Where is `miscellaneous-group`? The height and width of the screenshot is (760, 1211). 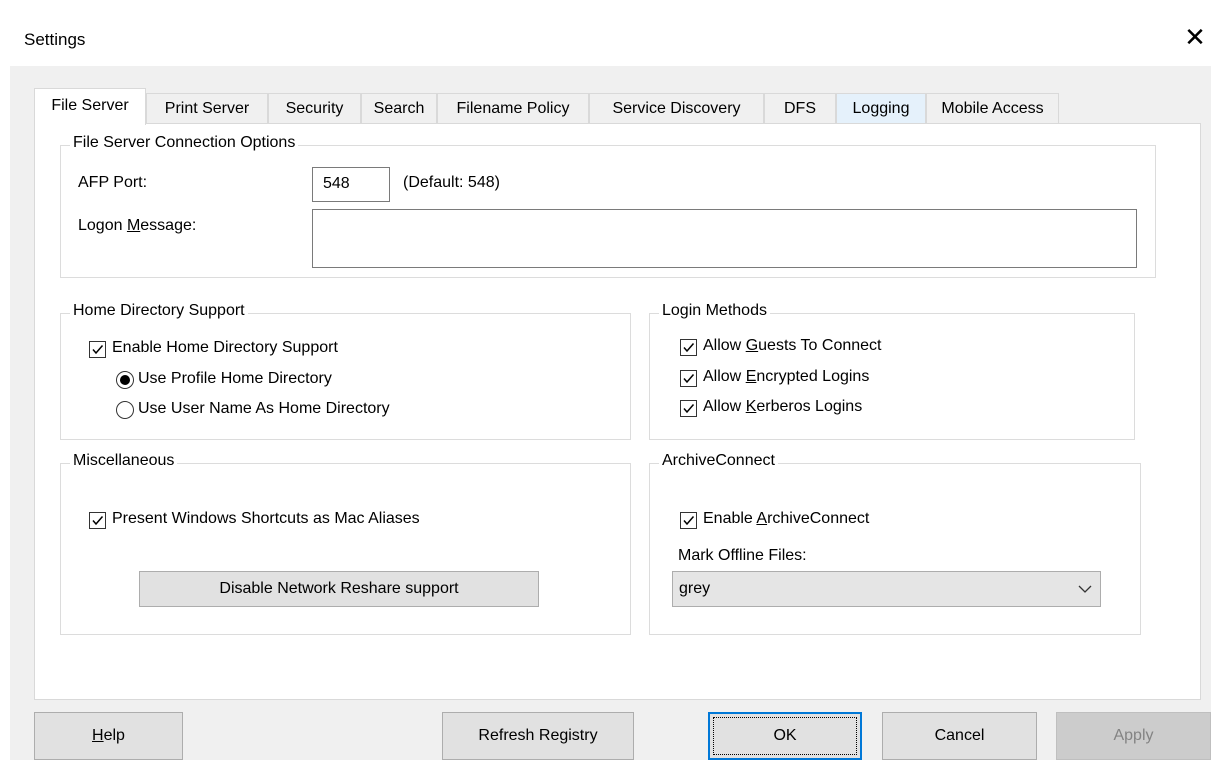 miscellaneous-group is located at coordinates (345, 549).